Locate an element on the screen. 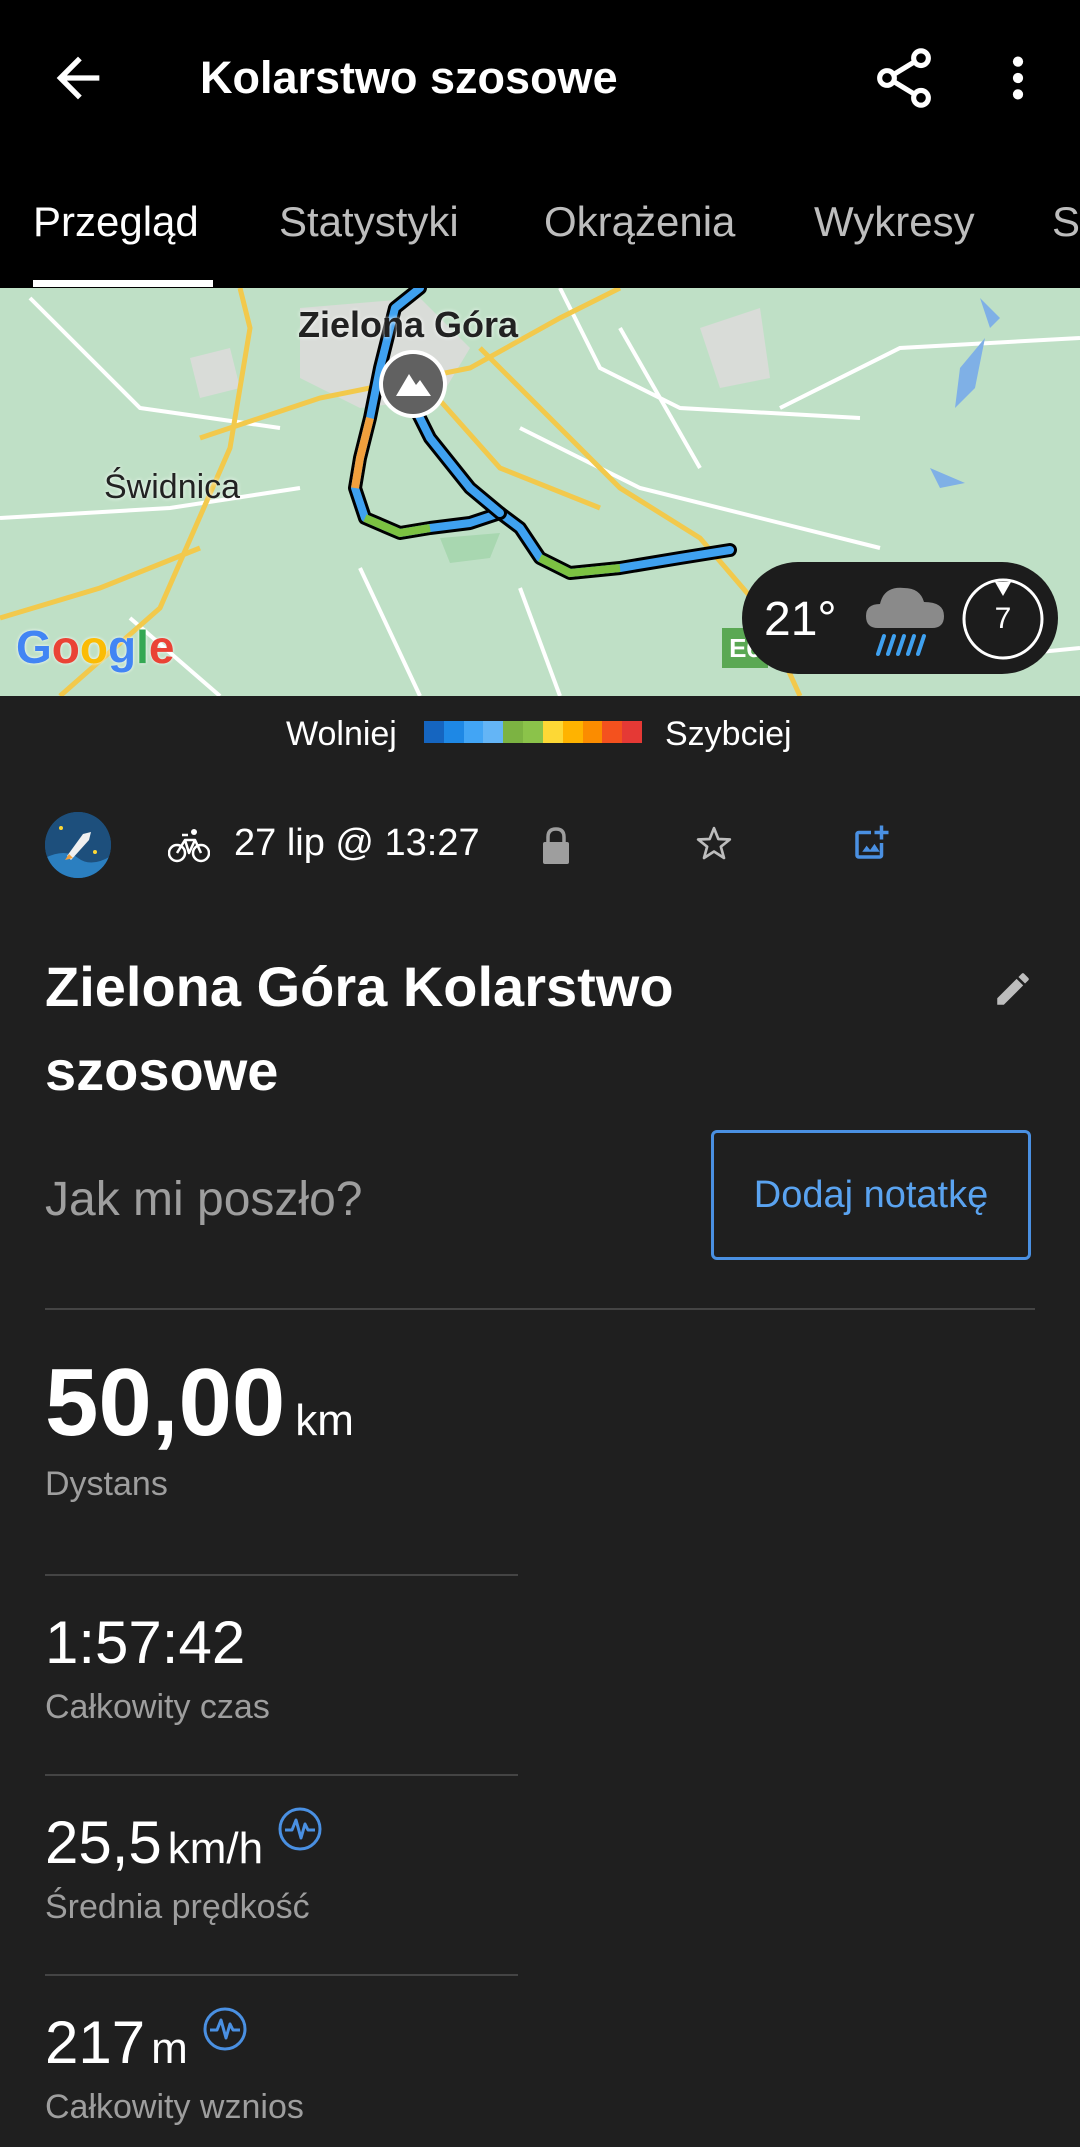 This screenshot has height=2147, width=1080. map-label-city: Świdnica is located at coordinates (172, 487).